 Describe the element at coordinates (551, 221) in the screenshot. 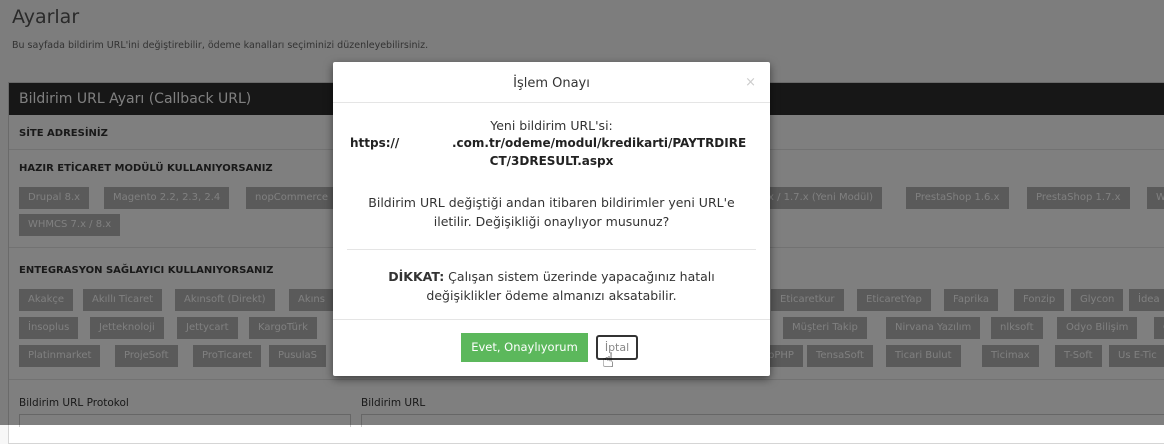

I see `info-line-2: iletilir. Değişikliği onaylıyor musunuz?` at that location.